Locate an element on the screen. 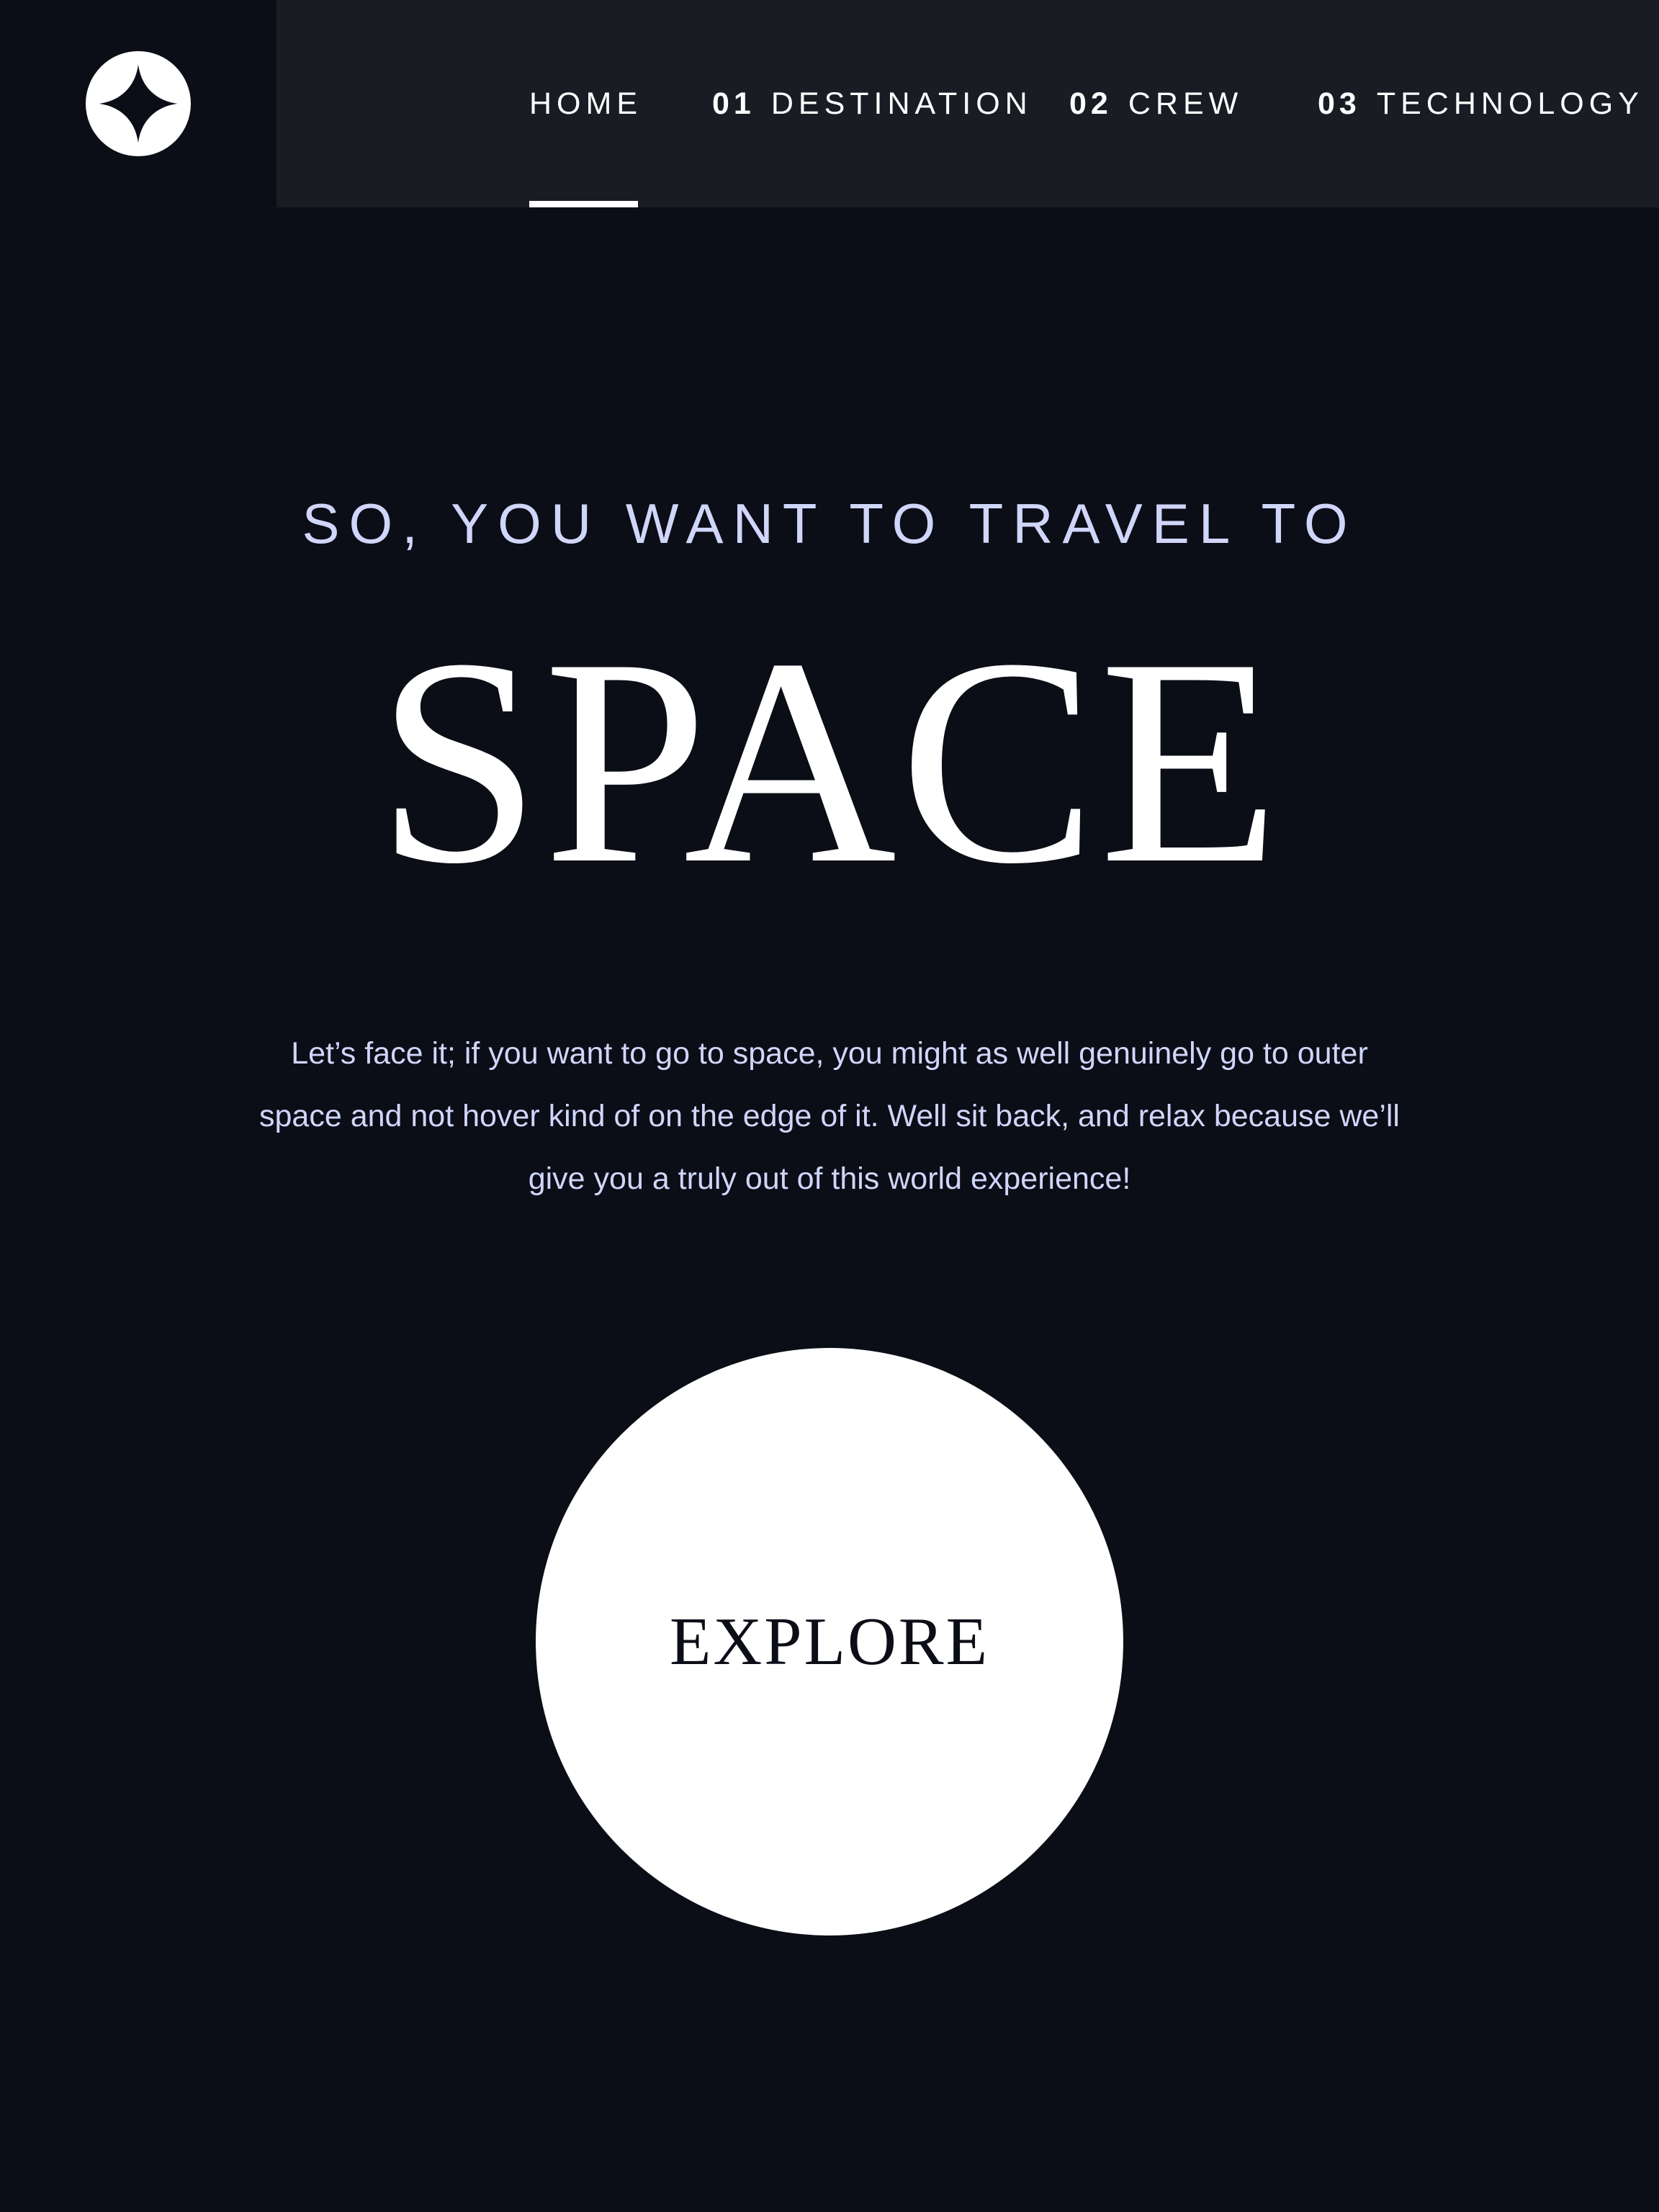 This screenshot has height=2212, width=1659. nav-number: 02 is located at coordinates (1090, 103).